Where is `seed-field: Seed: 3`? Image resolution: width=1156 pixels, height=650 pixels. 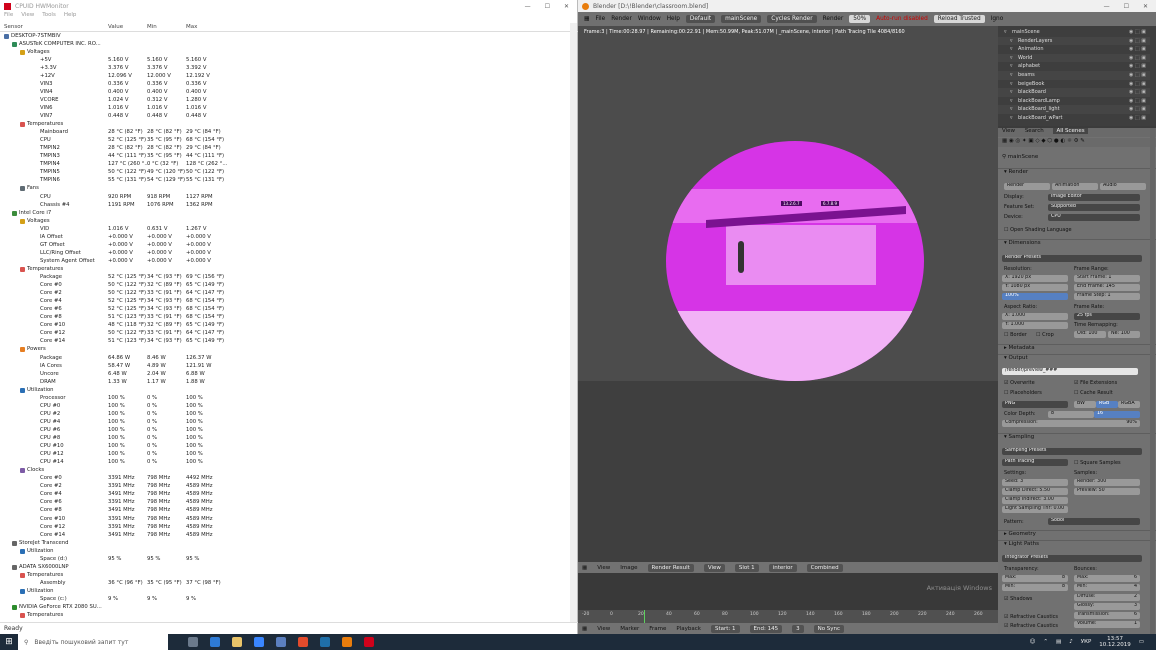
seed-field: Seed: 3 is located at coordinates (1035, 482).